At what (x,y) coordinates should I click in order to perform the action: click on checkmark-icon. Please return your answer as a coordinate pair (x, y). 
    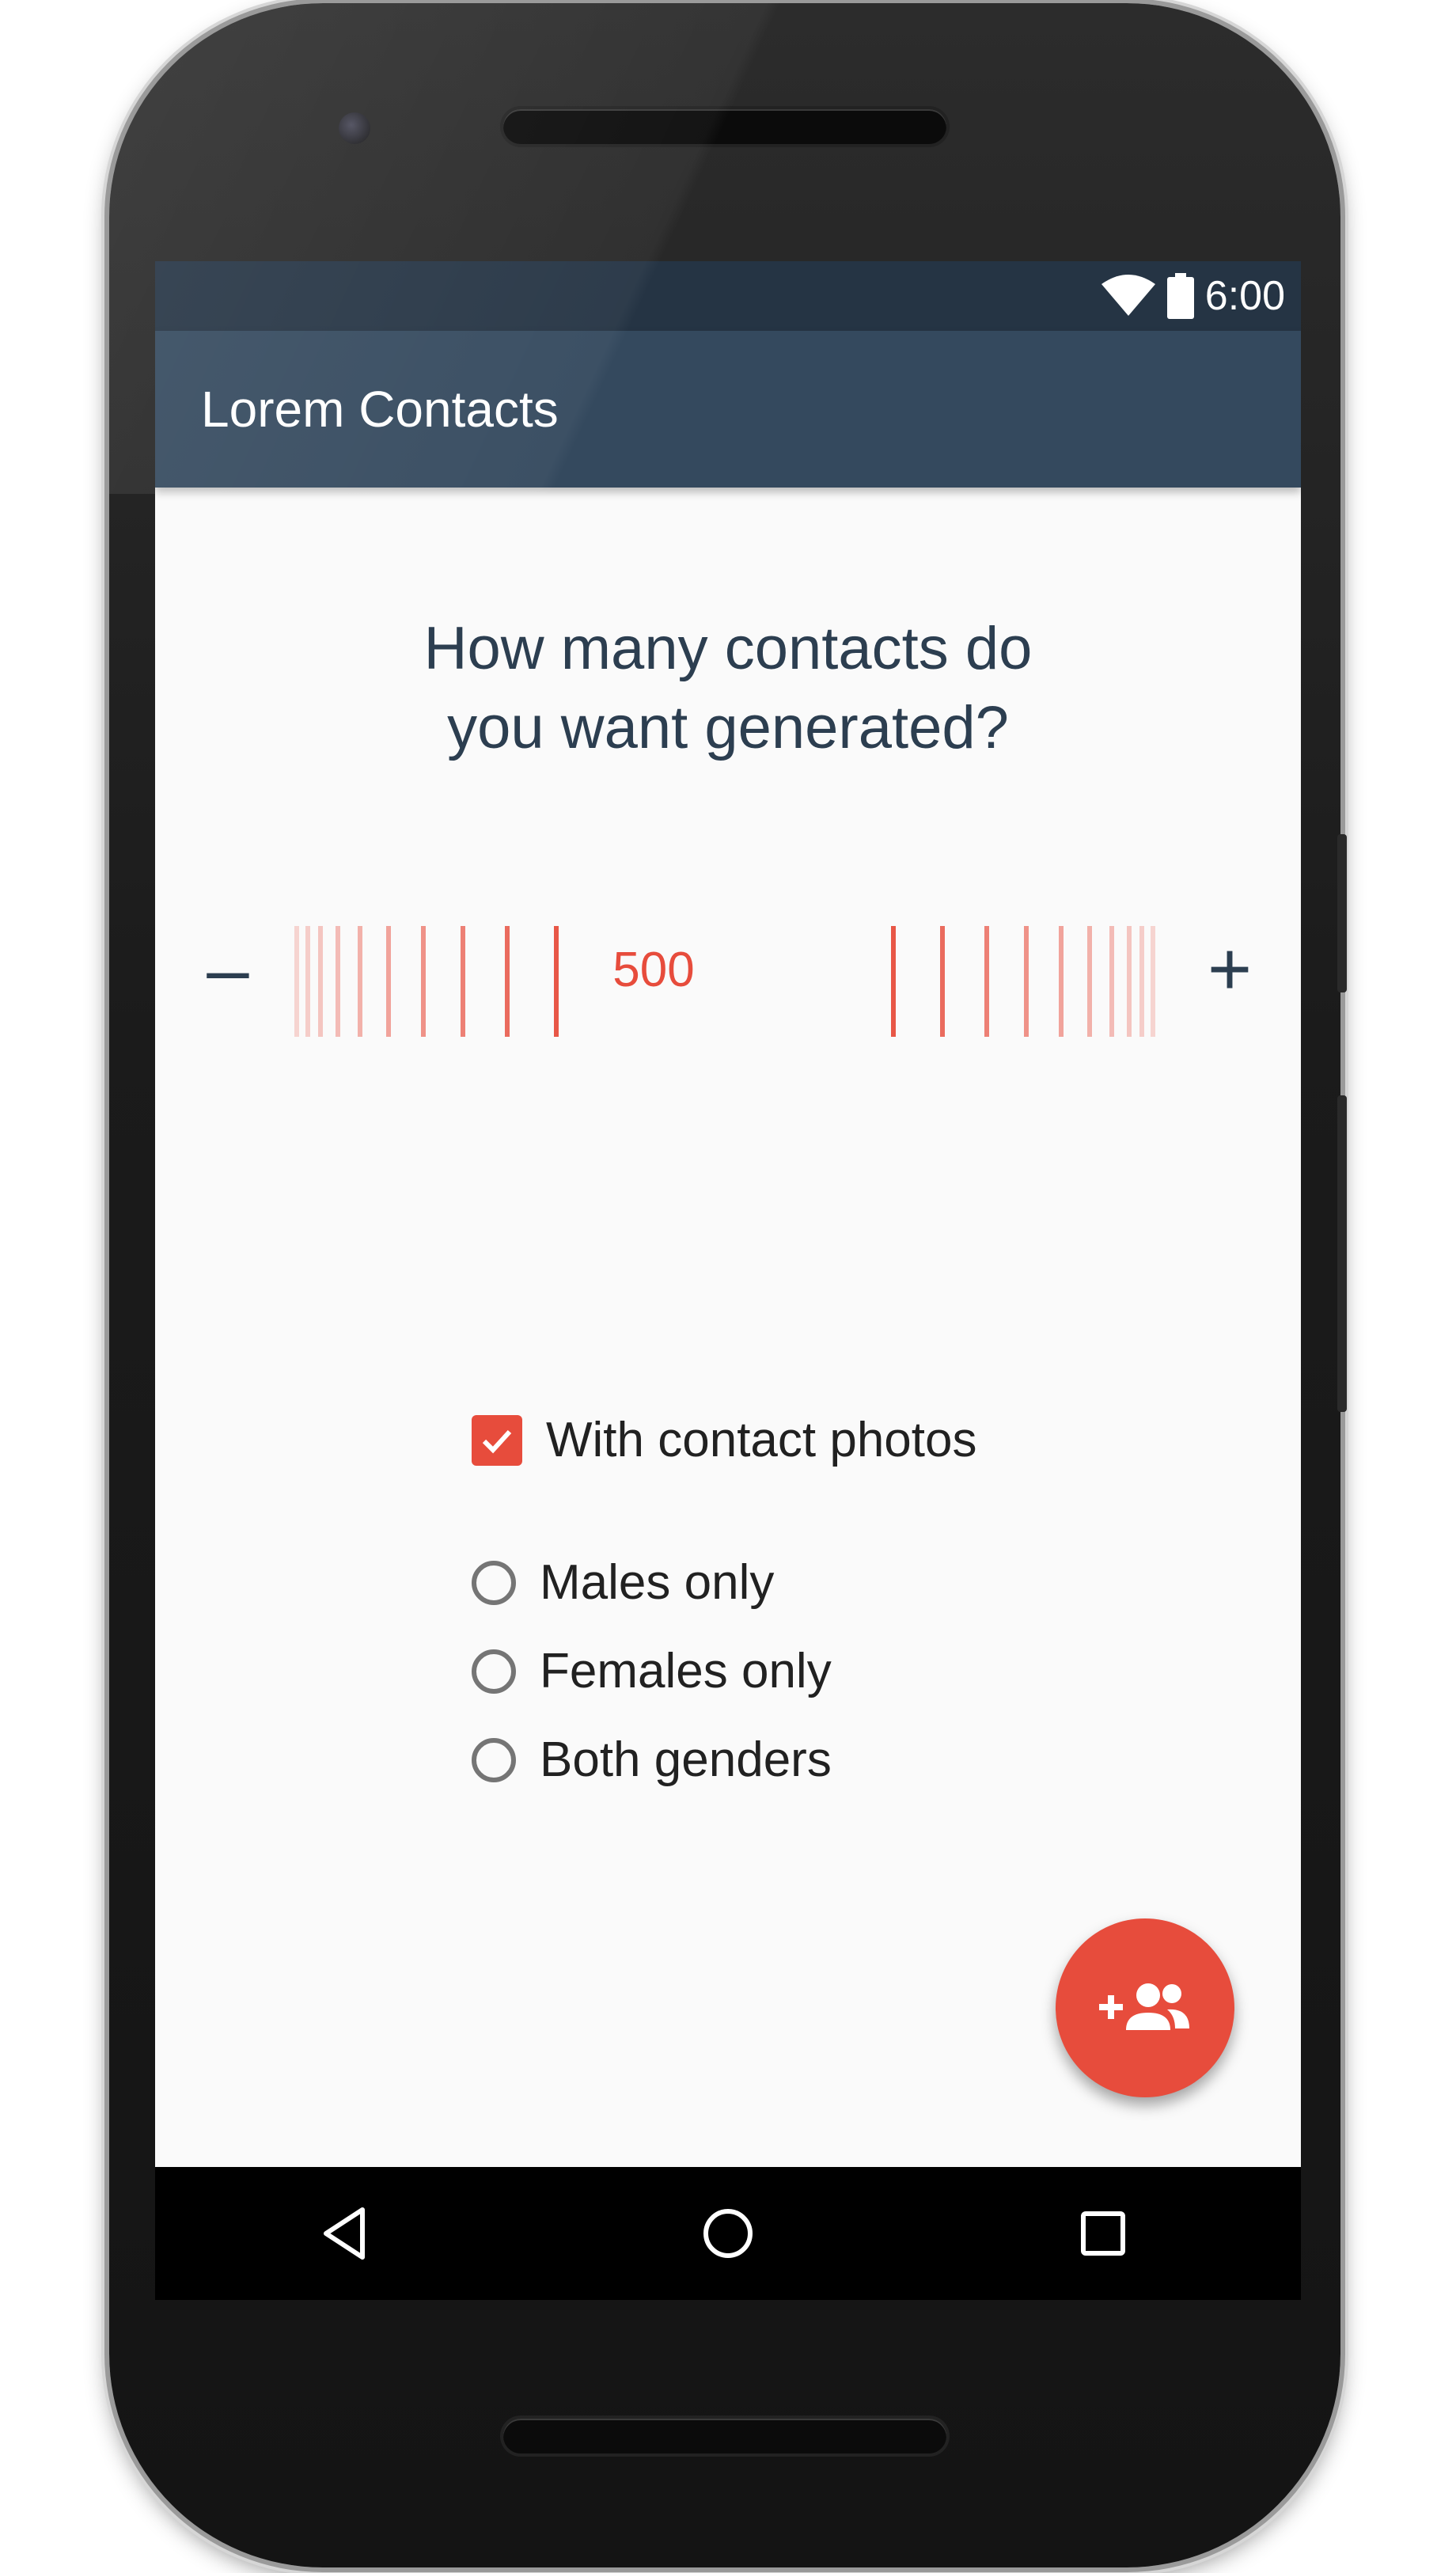
    Looking at the image, I should click on (497, 1441).